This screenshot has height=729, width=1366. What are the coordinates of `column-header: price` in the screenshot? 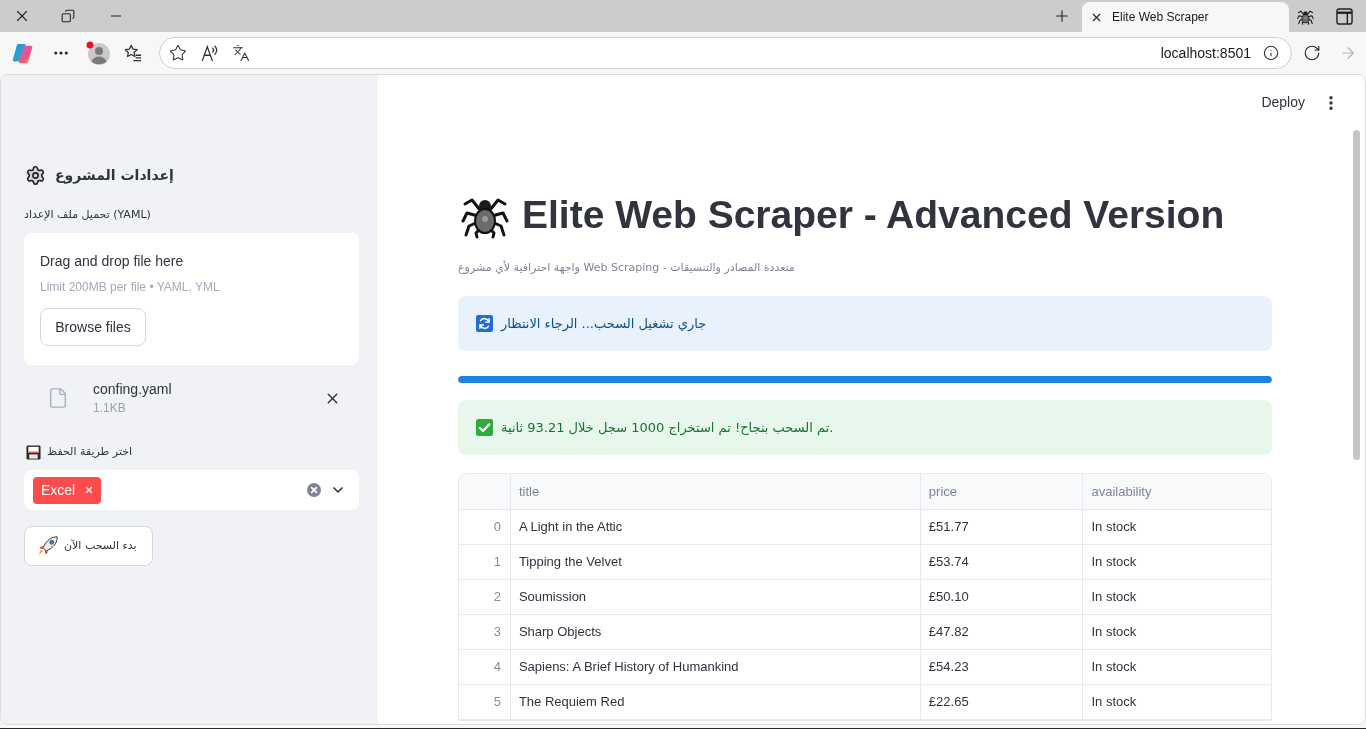 It's located at (1002, 491).